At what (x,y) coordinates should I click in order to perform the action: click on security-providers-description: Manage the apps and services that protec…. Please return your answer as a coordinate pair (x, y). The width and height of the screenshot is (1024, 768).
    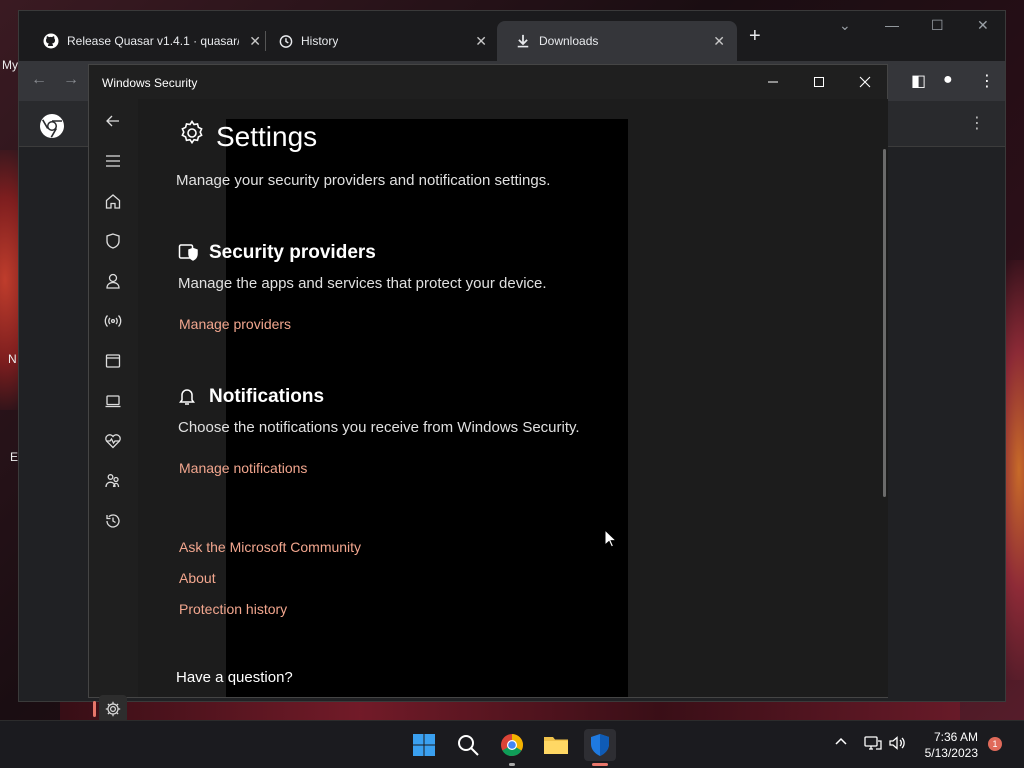
    Looking at the image, I should click on (362, 283).